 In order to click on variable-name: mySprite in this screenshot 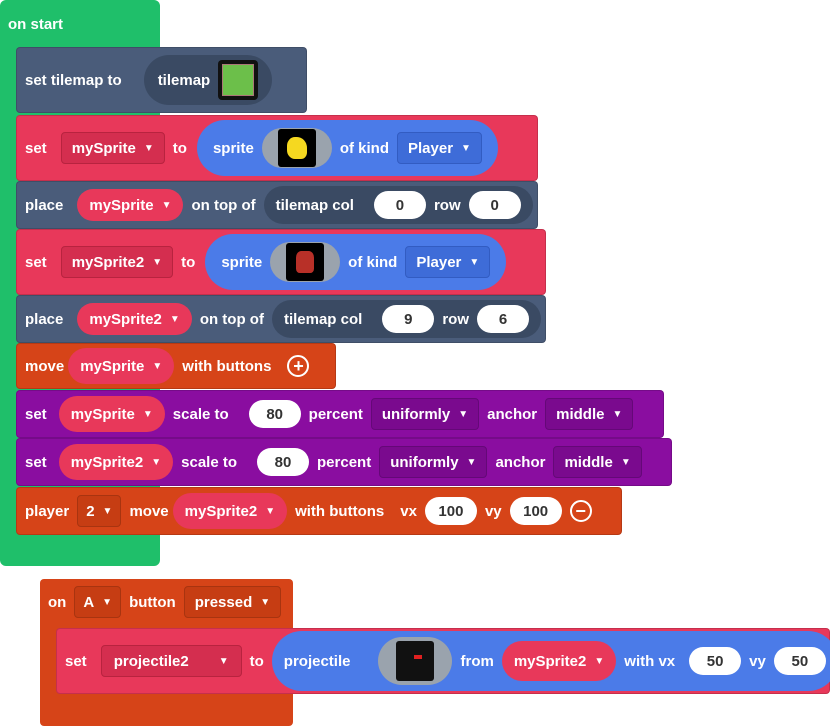, I will do `click(102, 414)`.